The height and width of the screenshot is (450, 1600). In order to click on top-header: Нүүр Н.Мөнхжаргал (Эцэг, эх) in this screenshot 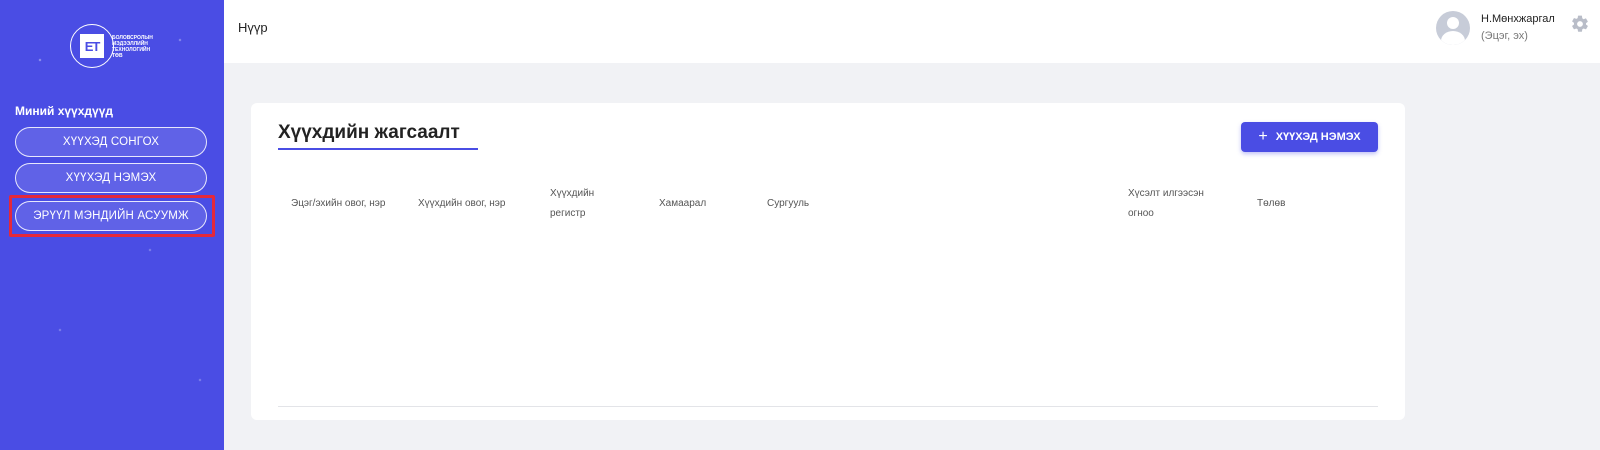, I will do `click(912, 31)`.